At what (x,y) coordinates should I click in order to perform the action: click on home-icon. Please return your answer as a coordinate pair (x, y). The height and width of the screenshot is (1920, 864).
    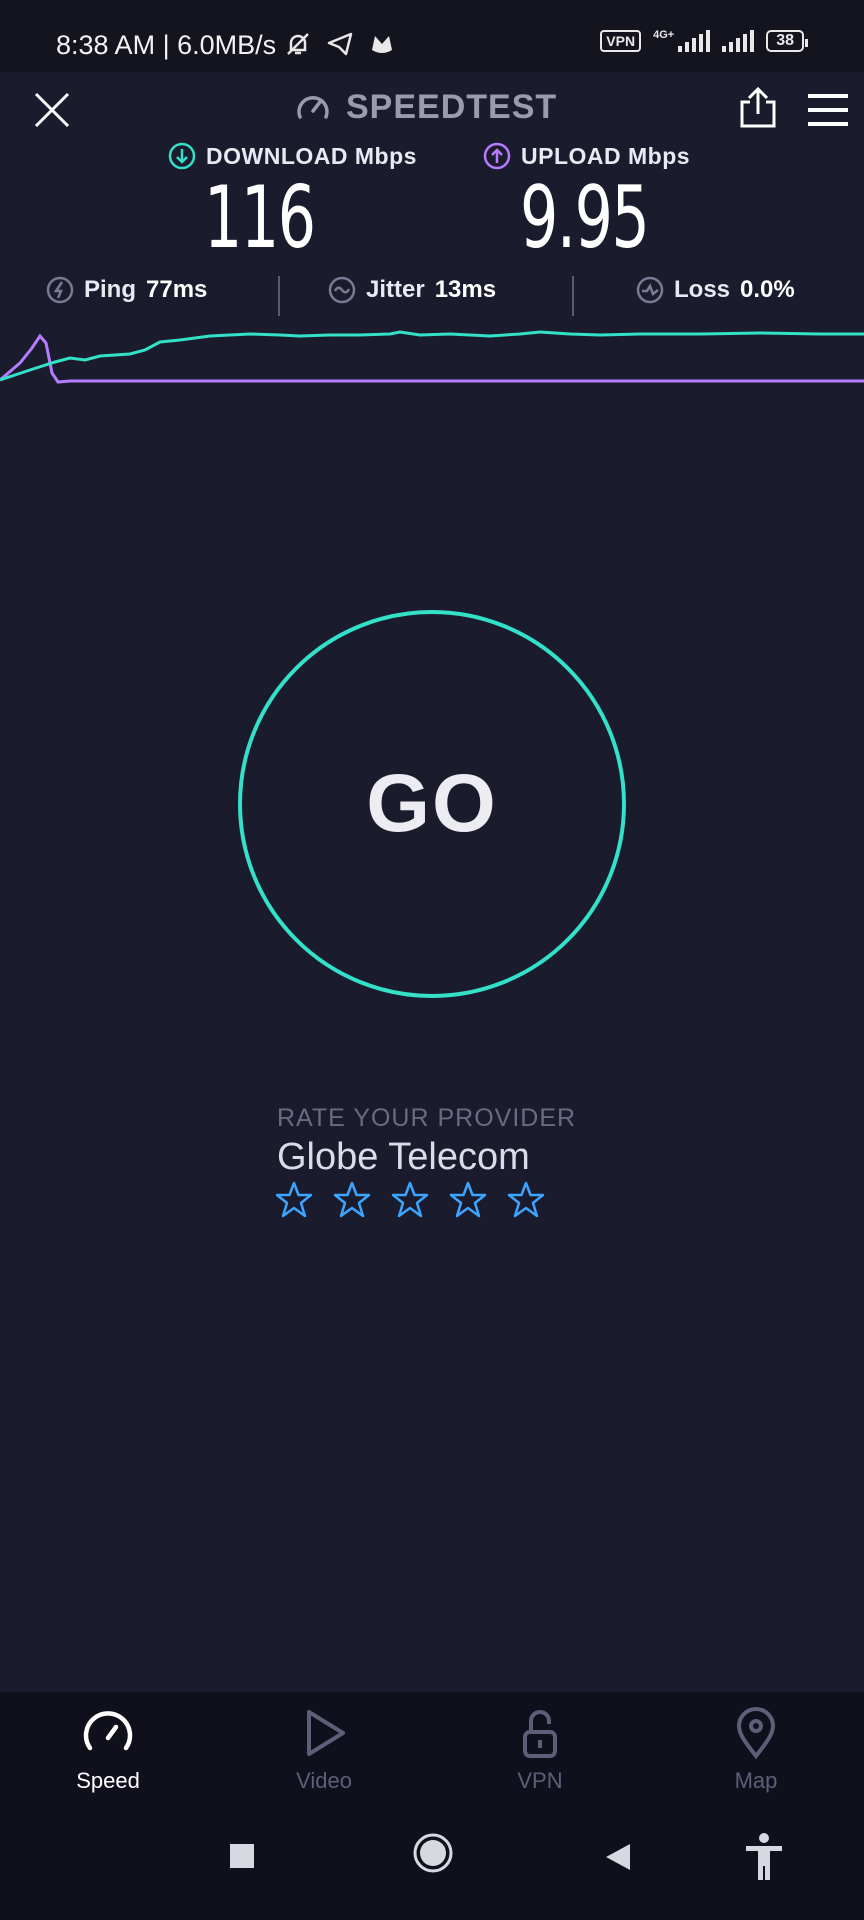
    Looking at the image, I should click on (433, 1853).